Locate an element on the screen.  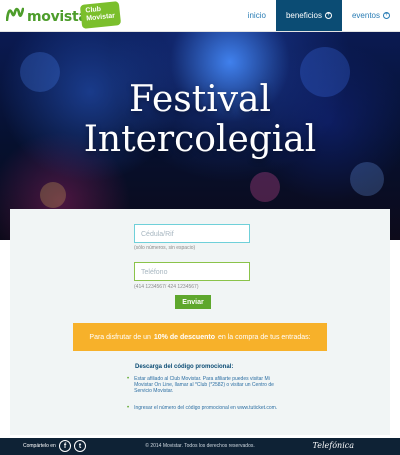
main-nav: inicio beneficios + eventos + is located at coordinates (319, 15).